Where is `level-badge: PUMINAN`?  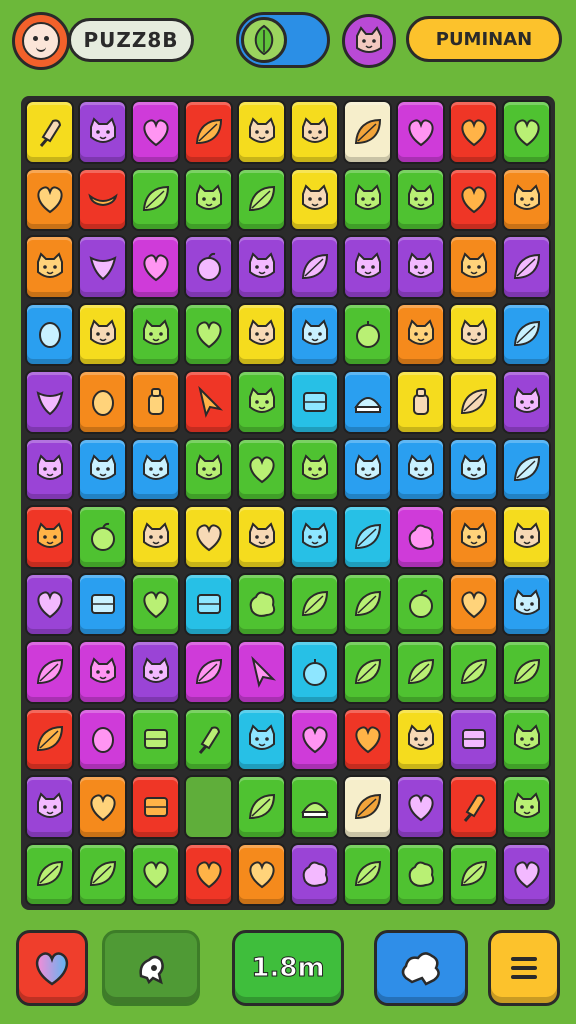 level-badge: PUMINAN is located at coordinates (484, 39).